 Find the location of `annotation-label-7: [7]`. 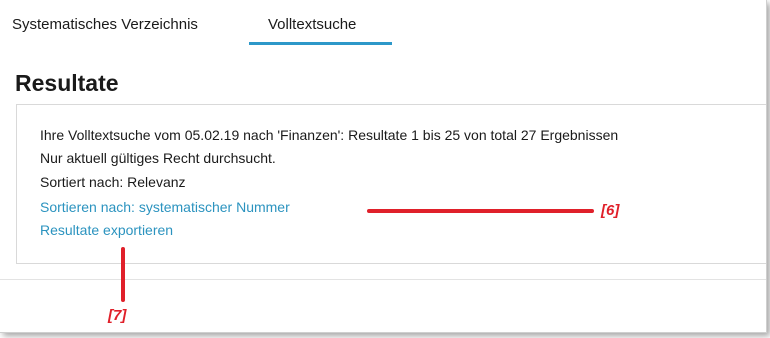

annotation-label-7: [7] is located at coordinates (117, 315).